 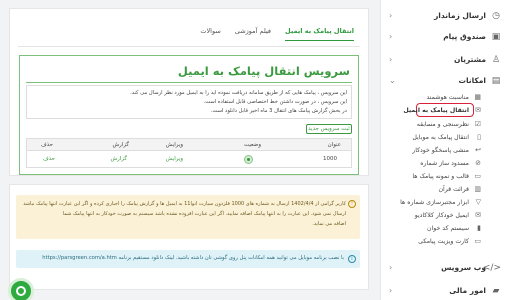 What do you see at coordinates (248, 159) in the screenshot?
I see `status-toggle` at bounding box center [248, 159].